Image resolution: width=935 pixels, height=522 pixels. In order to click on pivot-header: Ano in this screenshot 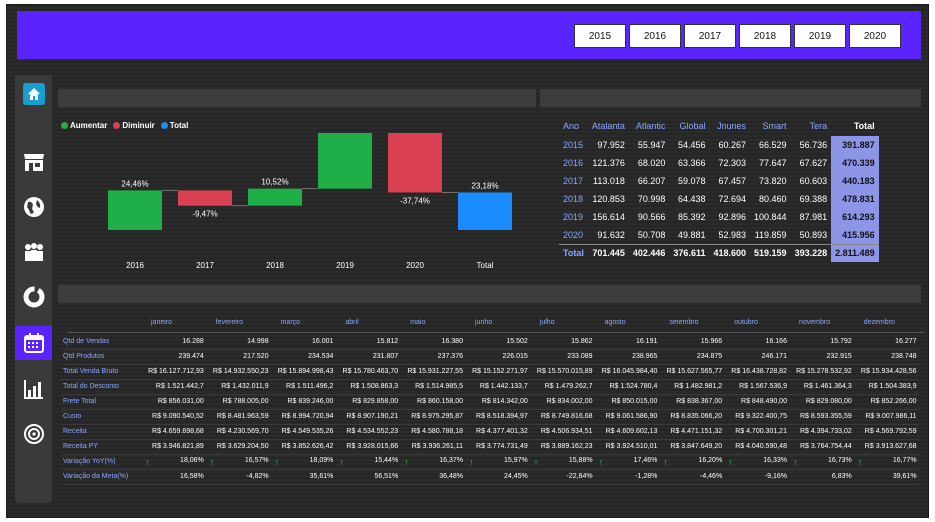, I will do `click(573, 126)`.